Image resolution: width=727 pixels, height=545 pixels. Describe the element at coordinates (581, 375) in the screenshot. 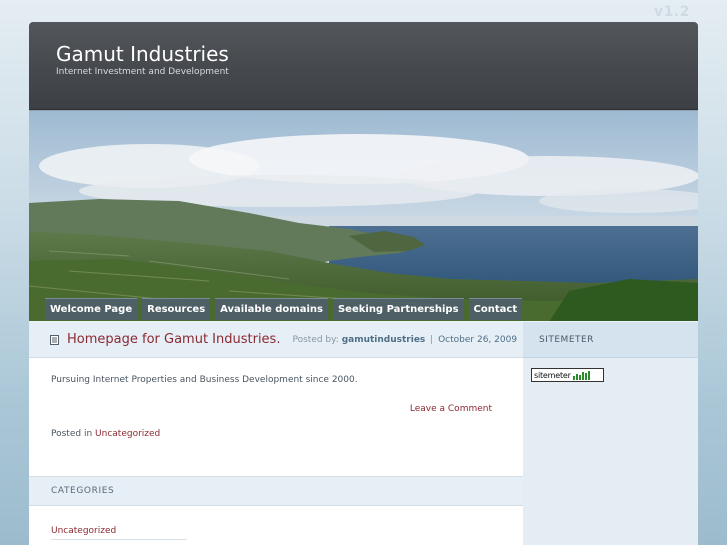

I see `sitemeter-bars-icon` at that location.